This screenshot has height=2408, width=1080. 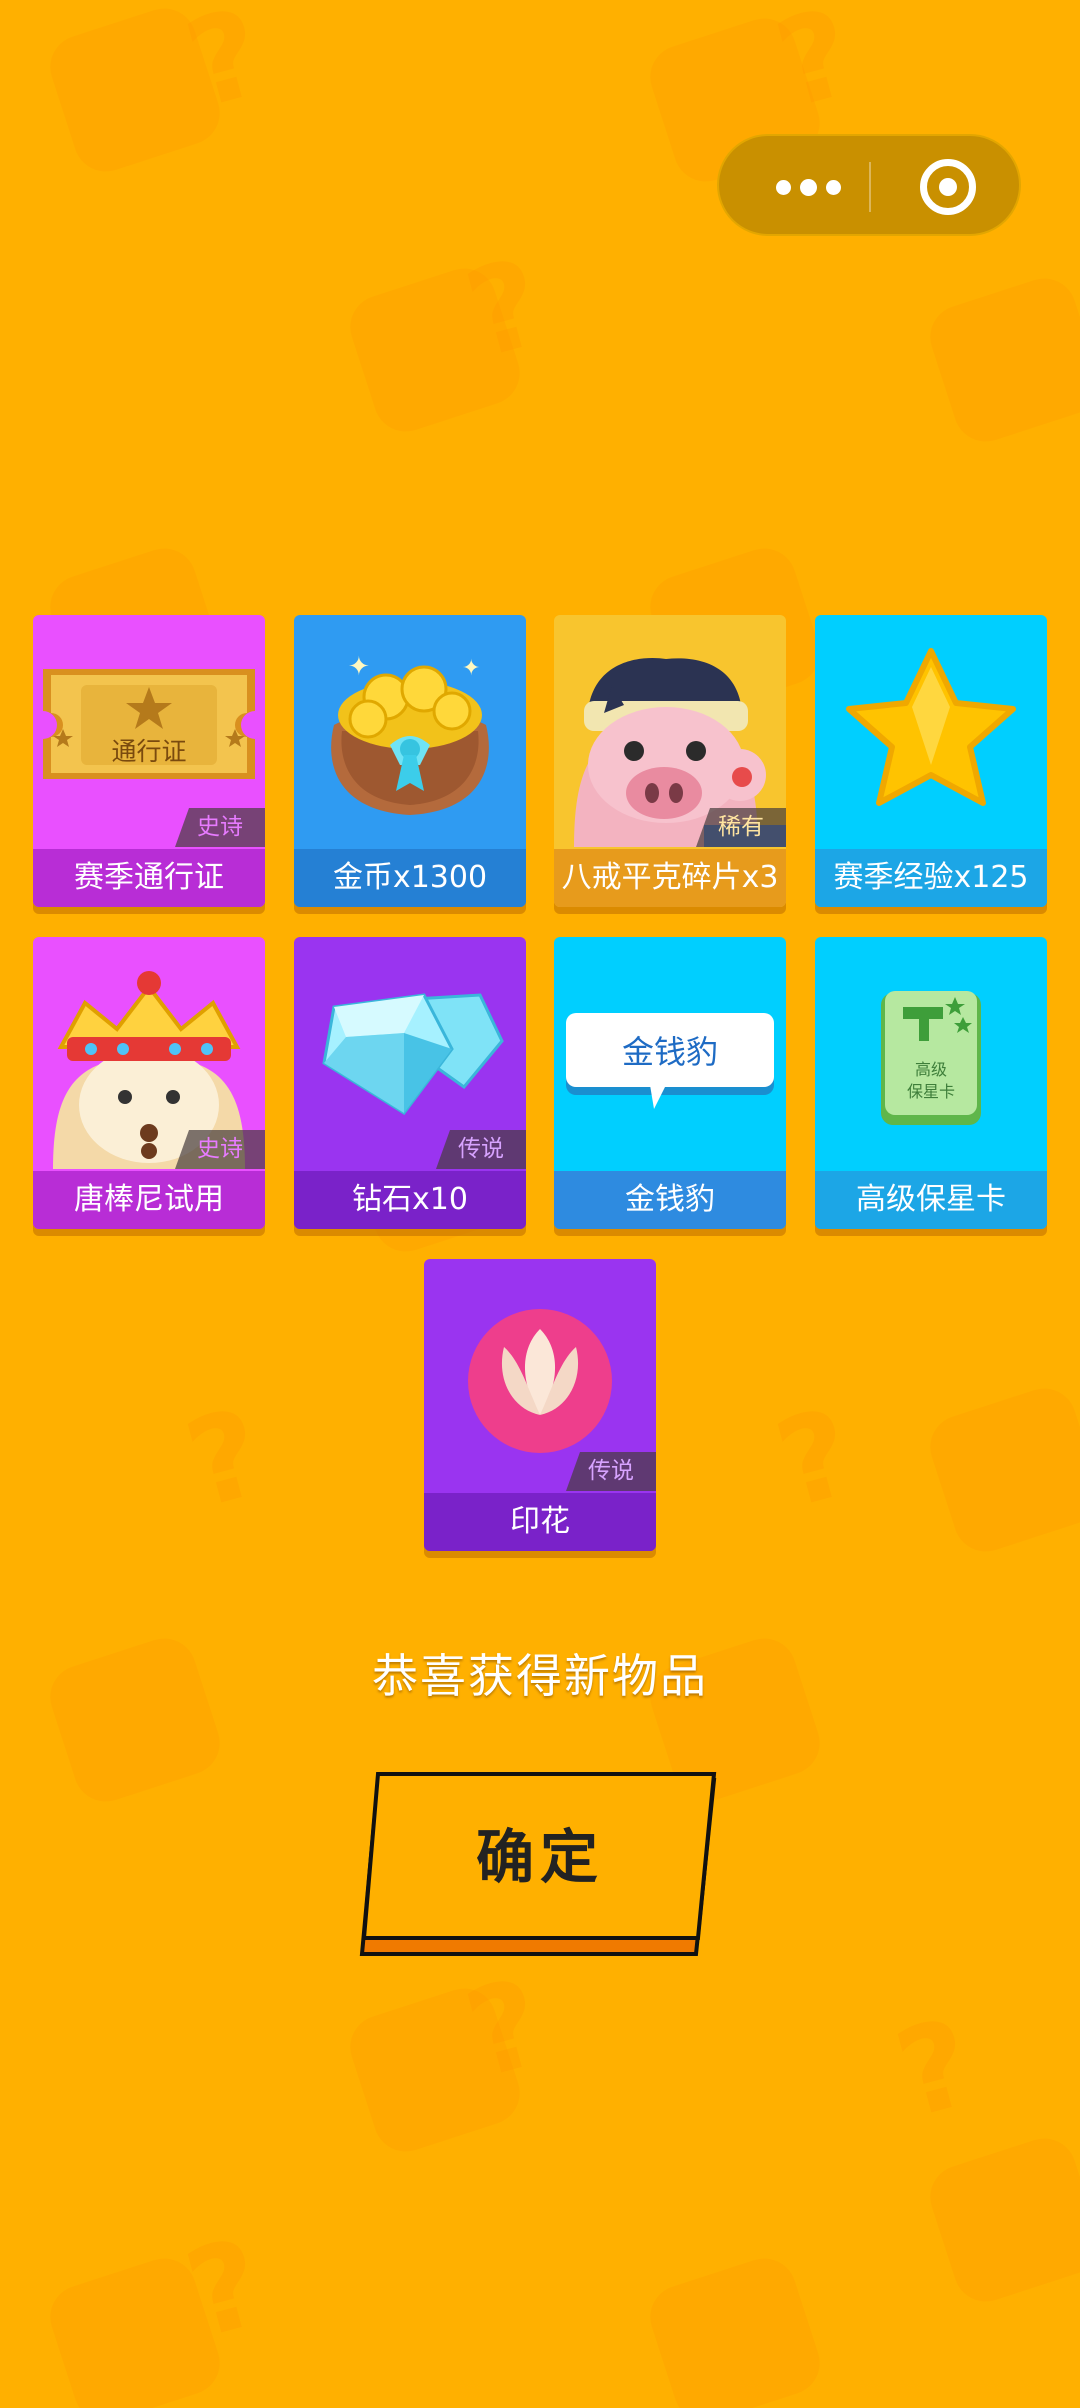 I want to click on reward-card: 高级 保星卡 高级保星卡, so click(x=931, y=1083).